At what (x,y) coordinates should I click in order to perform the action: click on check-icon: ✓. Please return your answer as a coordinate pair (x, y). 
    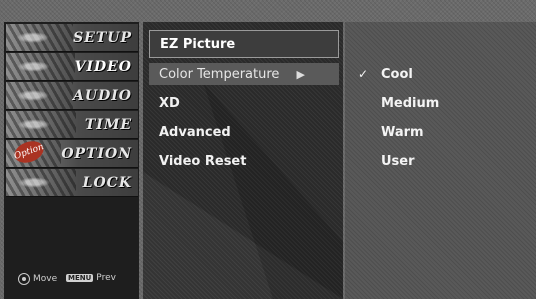
    Looking at the image, I should click on (363, 74).